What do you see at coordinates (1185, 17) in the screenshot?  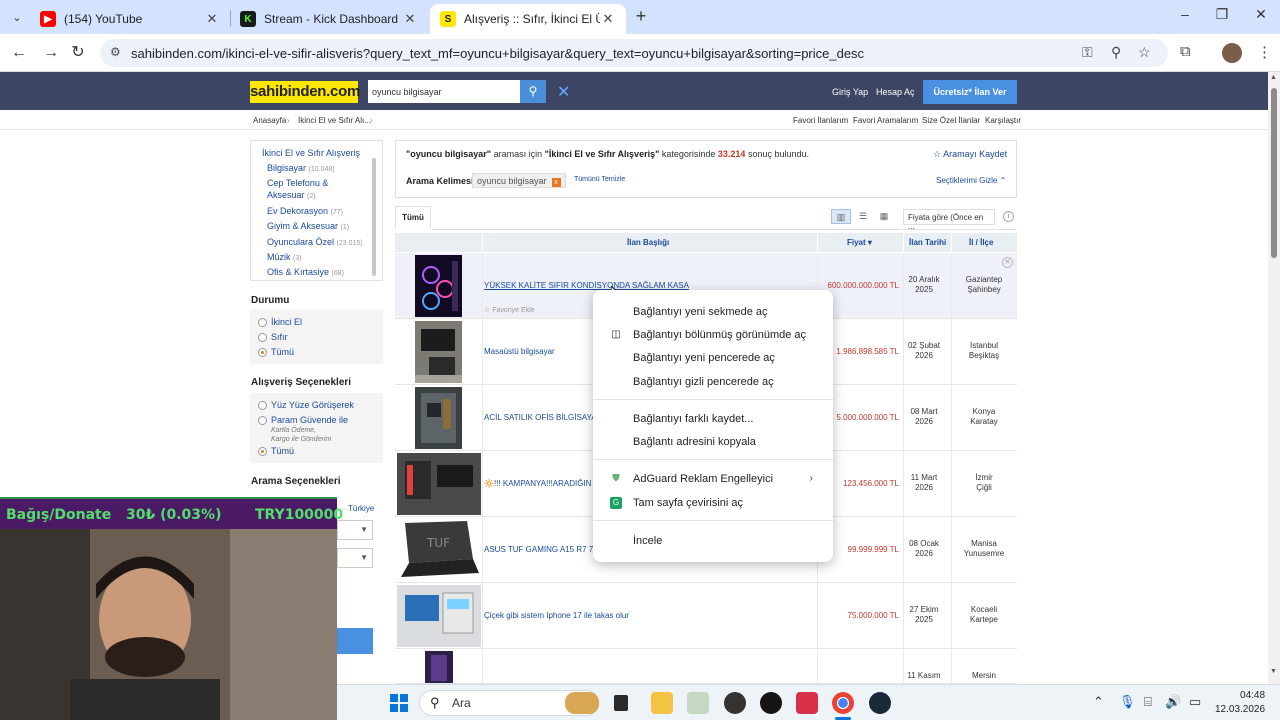 I see `minimize-icon: –` at bounding box center [1185, 17].